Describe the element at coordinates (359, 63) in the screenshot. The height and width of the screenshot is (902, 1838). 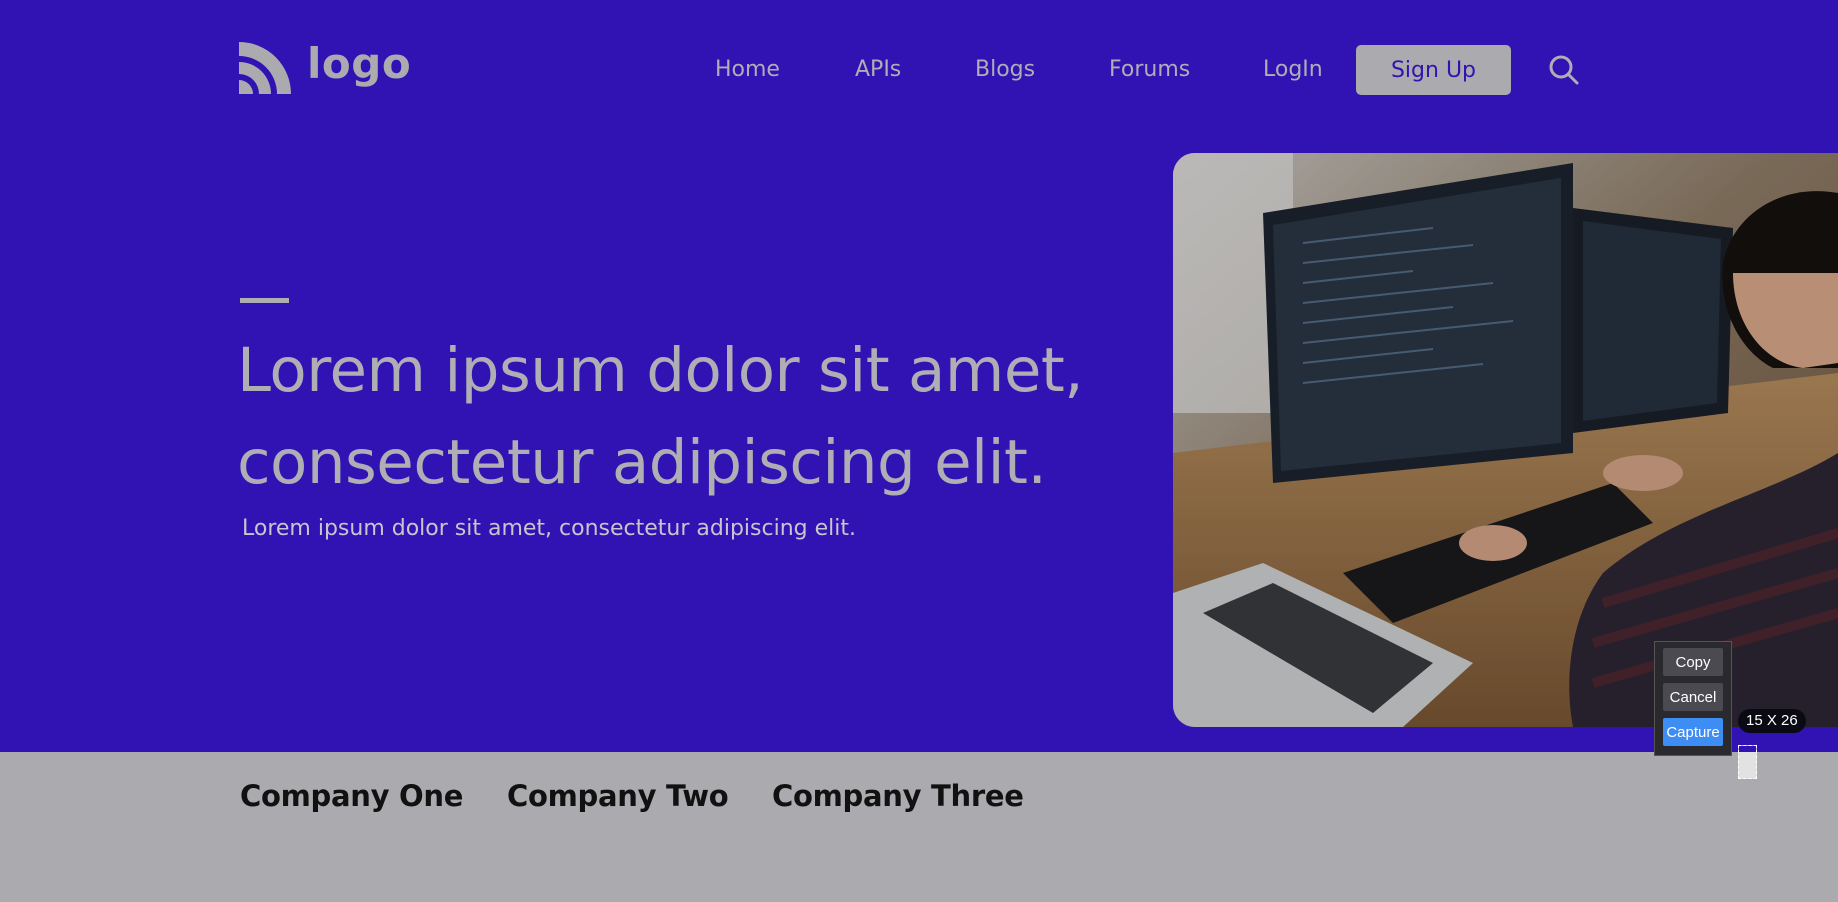
I see `logo-text: logo` at that location.